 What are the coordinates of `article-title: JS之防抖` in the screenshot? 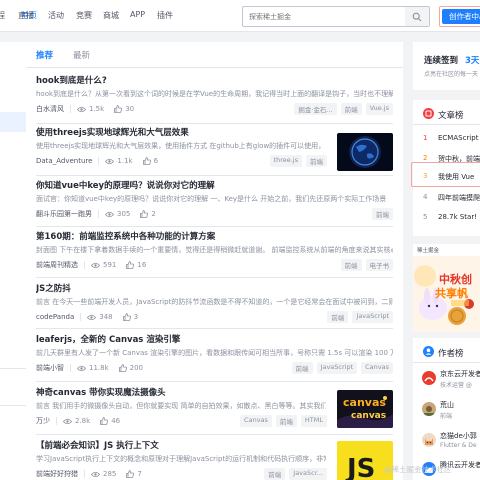 It's located at (214, 288).